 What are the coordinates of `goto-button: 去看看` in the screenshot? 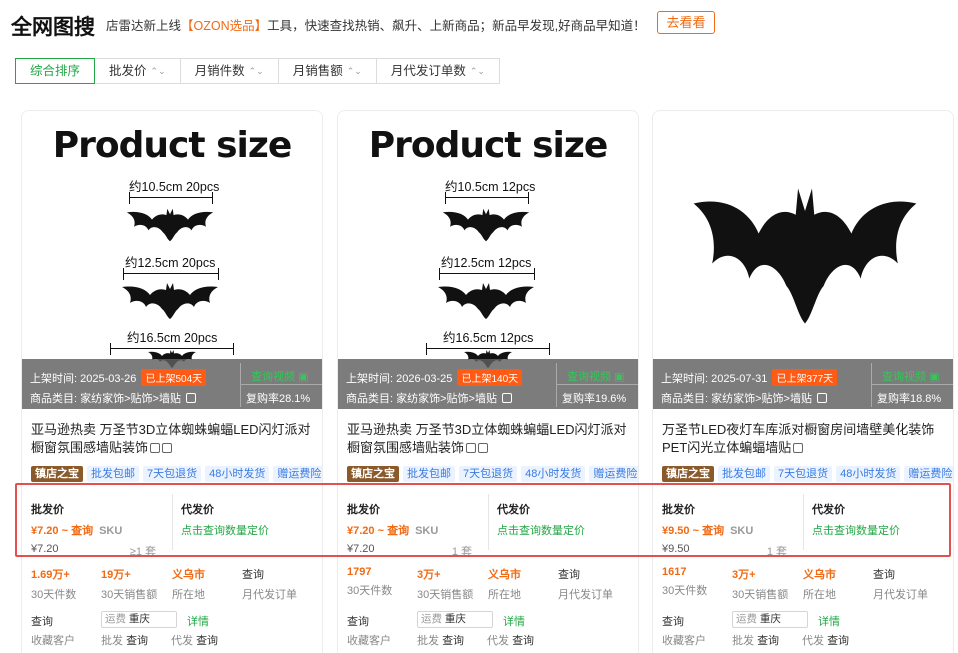 It's located at (686, 22).